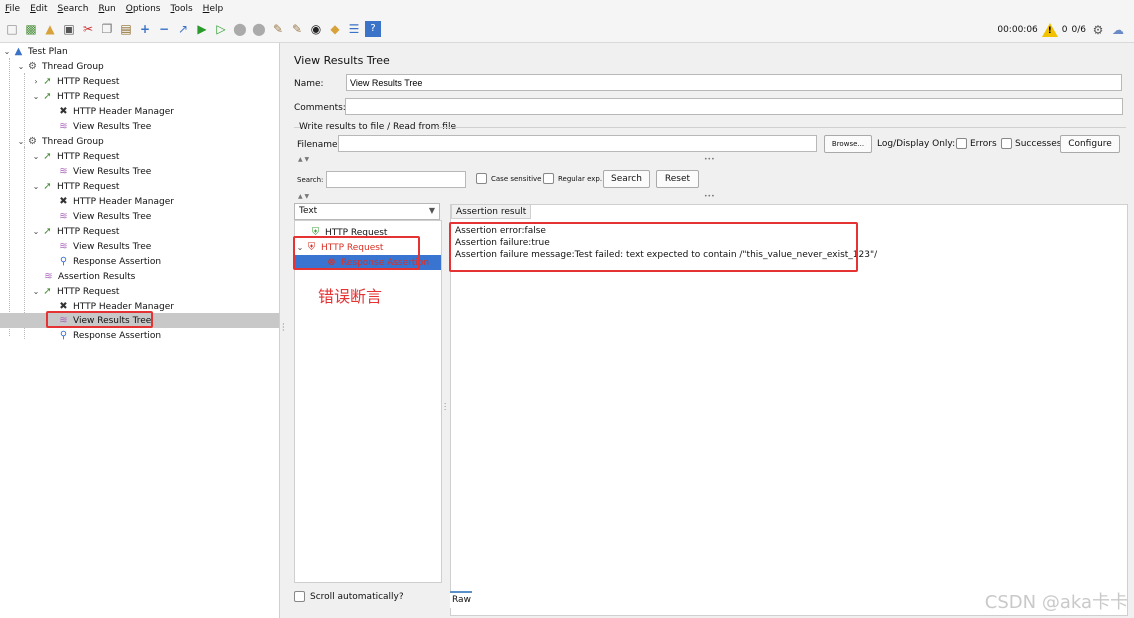 Image resolution: width=1134 pixels, height=618 pixels. What do you see at coordinates (278, 29) in the screenshot?
I see `clear-icon: ✎` at bounding box center [278, 29].